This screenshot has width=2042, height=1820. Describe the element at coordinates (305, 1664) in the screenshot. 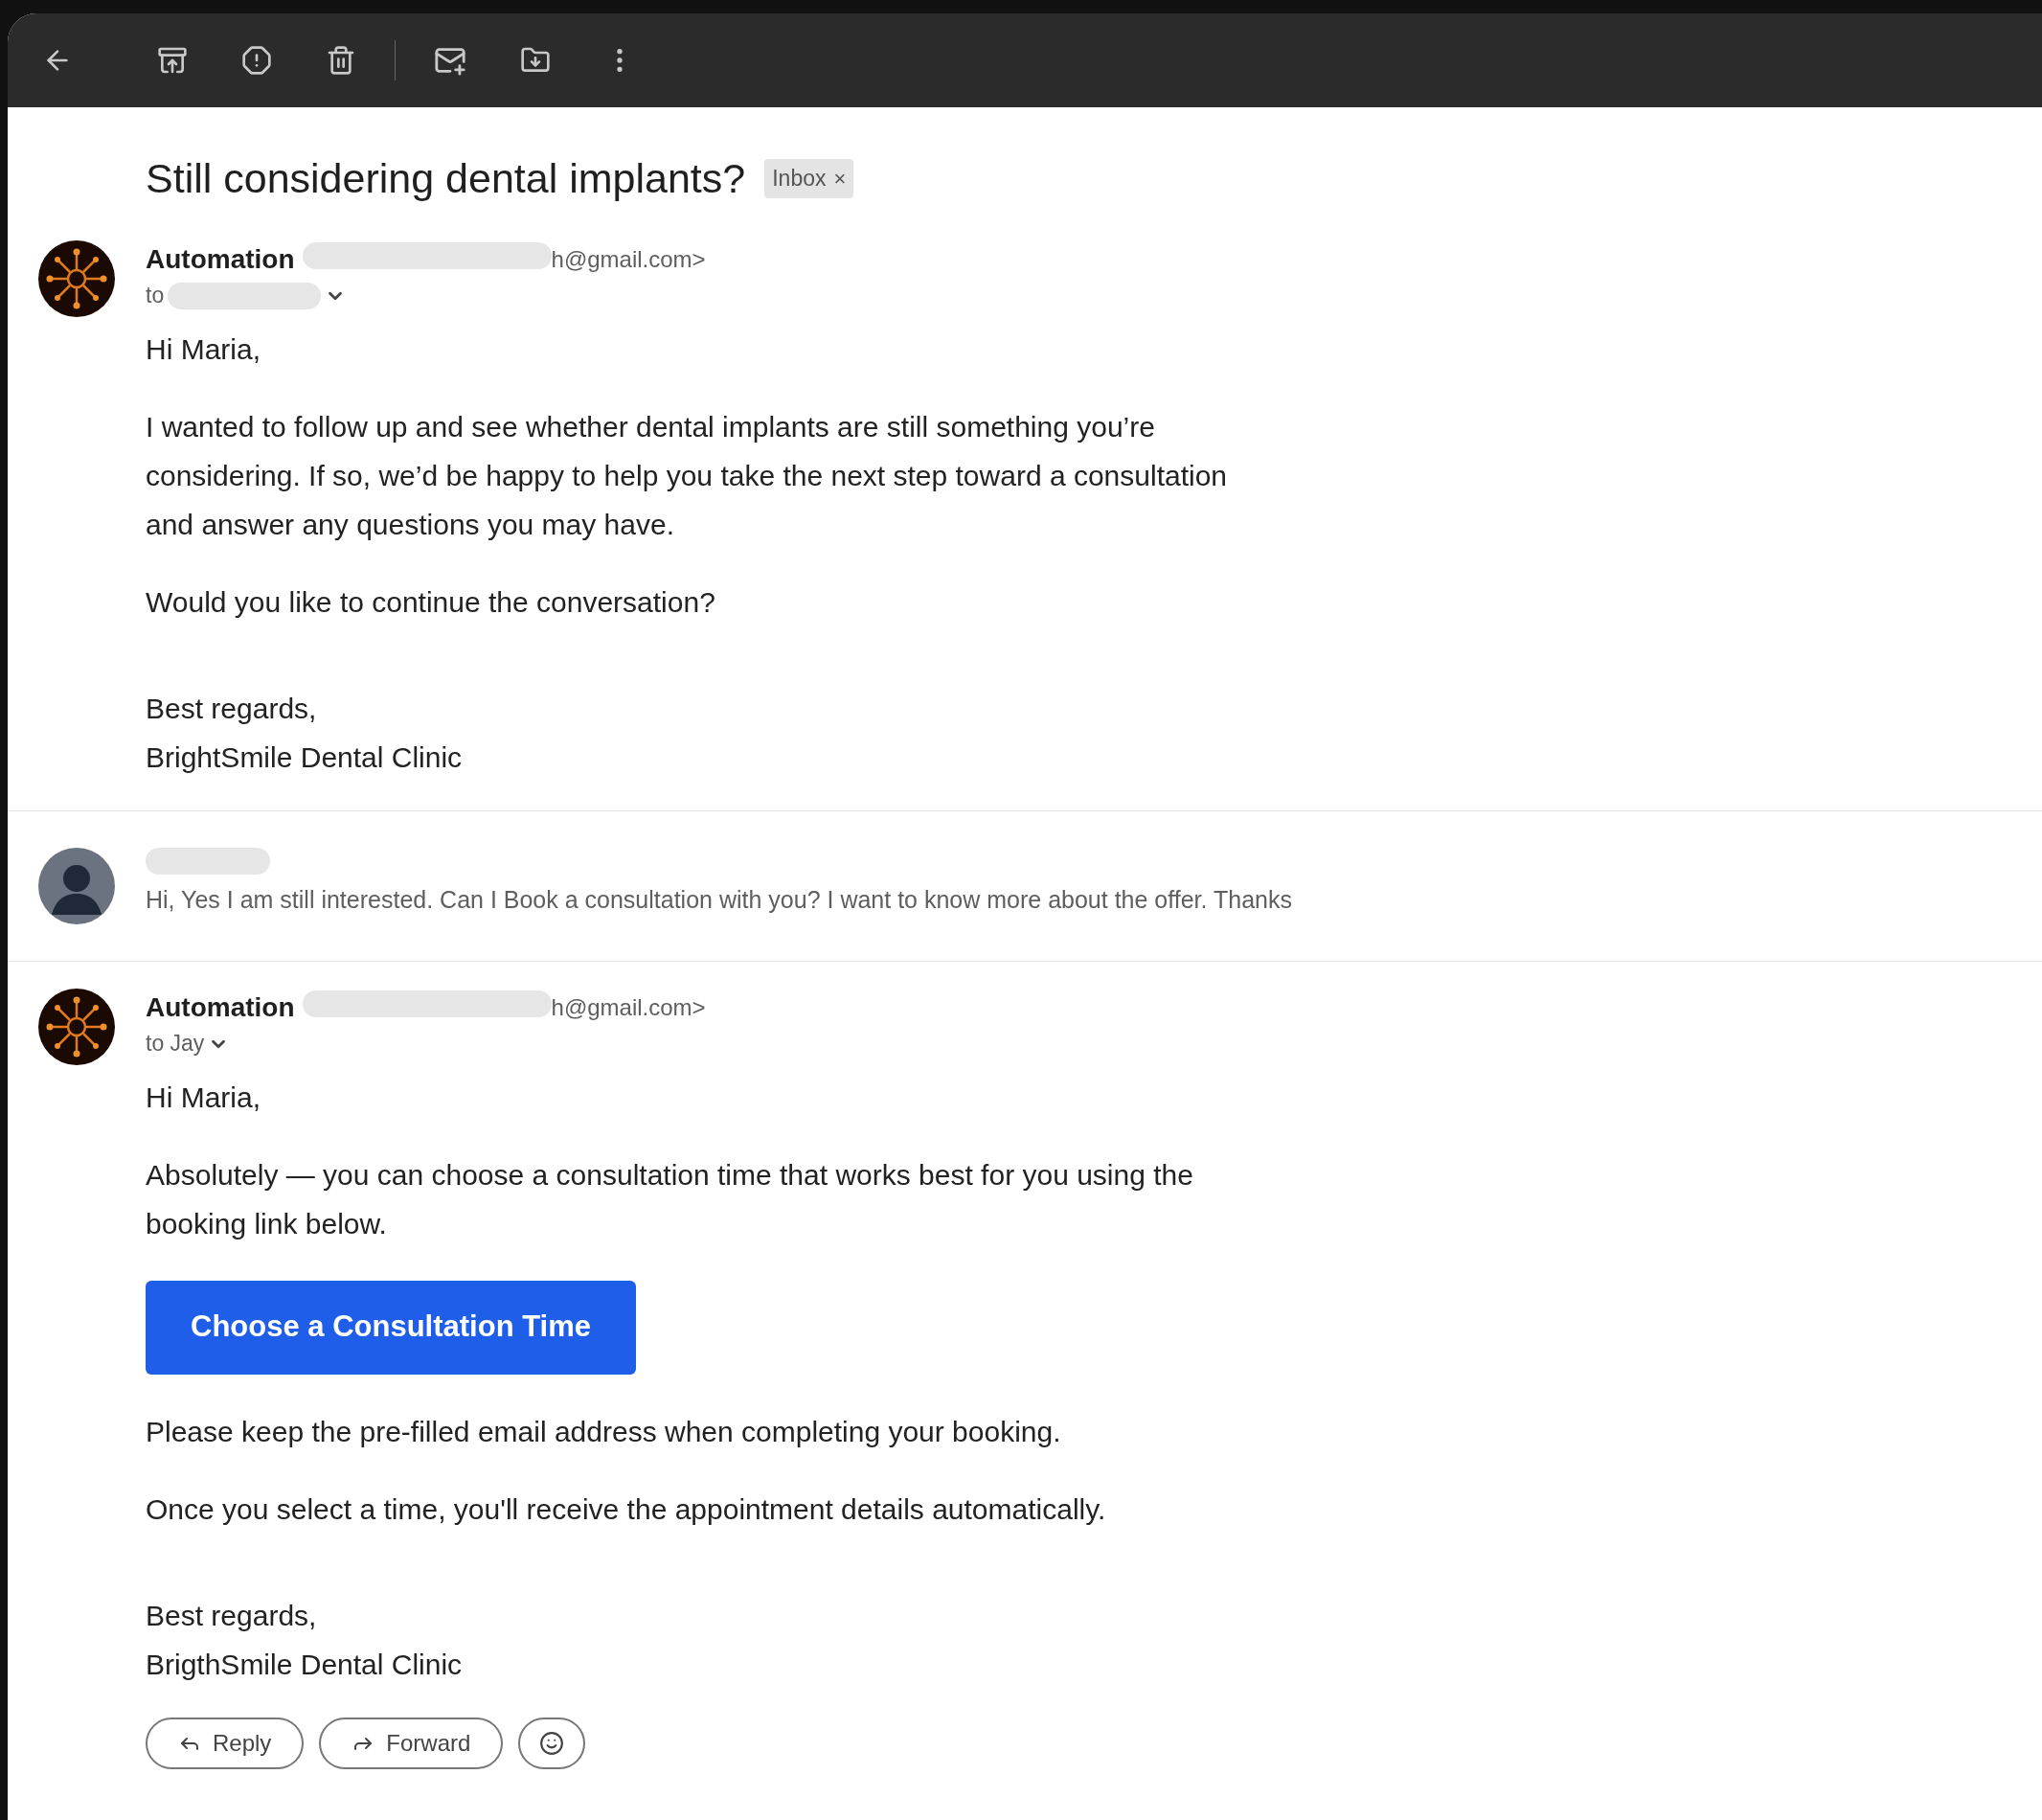

I see `signature-line: BrigthSmile Dental Clinic` at that location.